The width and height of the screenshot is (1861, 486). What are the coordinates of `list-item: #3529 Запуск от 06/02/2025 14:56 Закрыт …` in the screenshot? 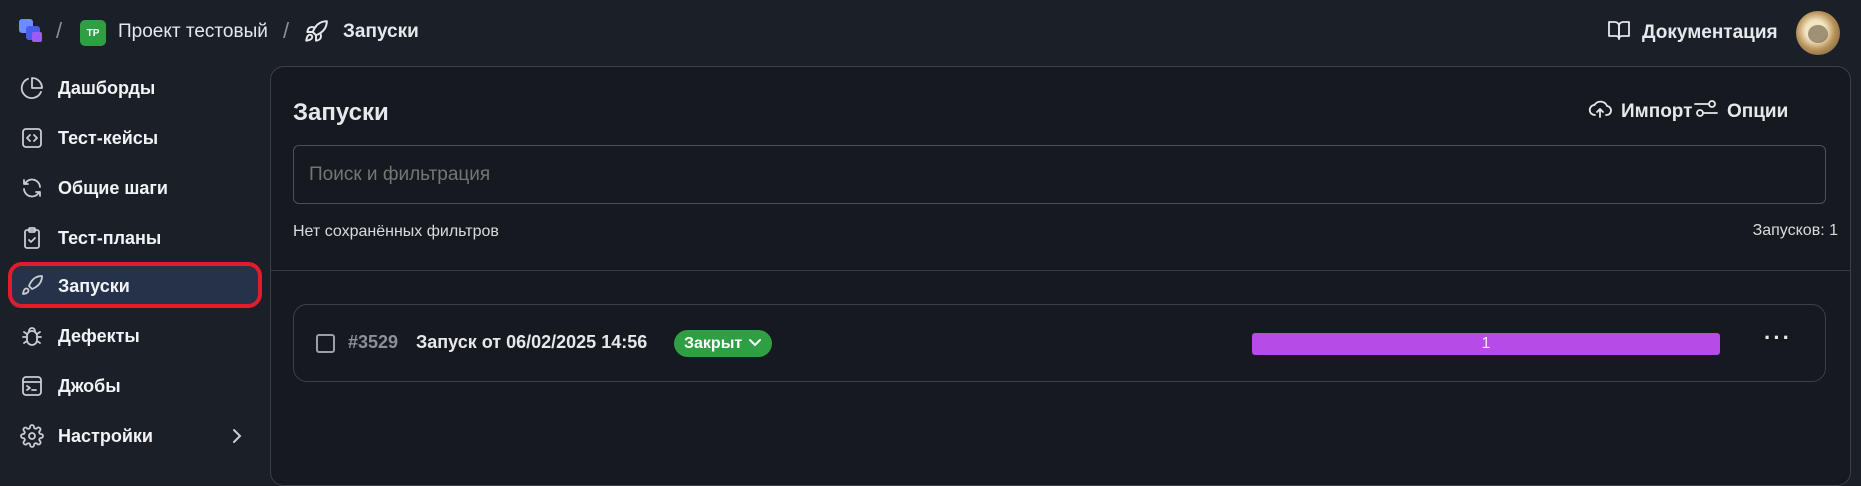 It's located at (1059, 343).